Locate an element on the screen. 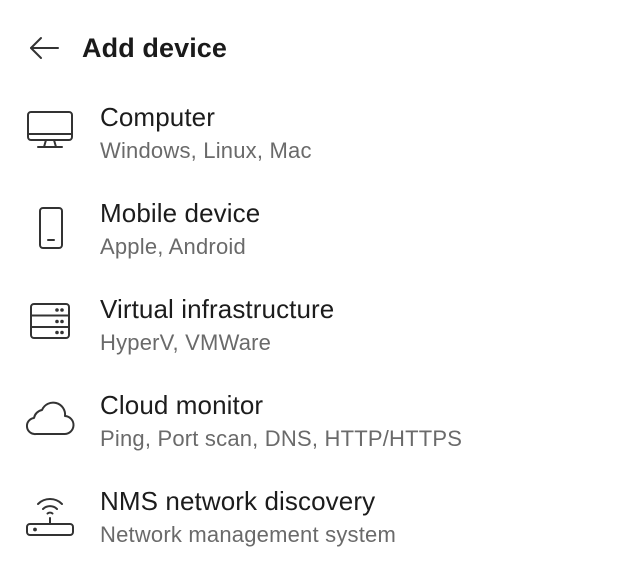 Image resolution: width=626 pixels, height=578 pixels. monitor-icon is located at coordinates (50, 129).